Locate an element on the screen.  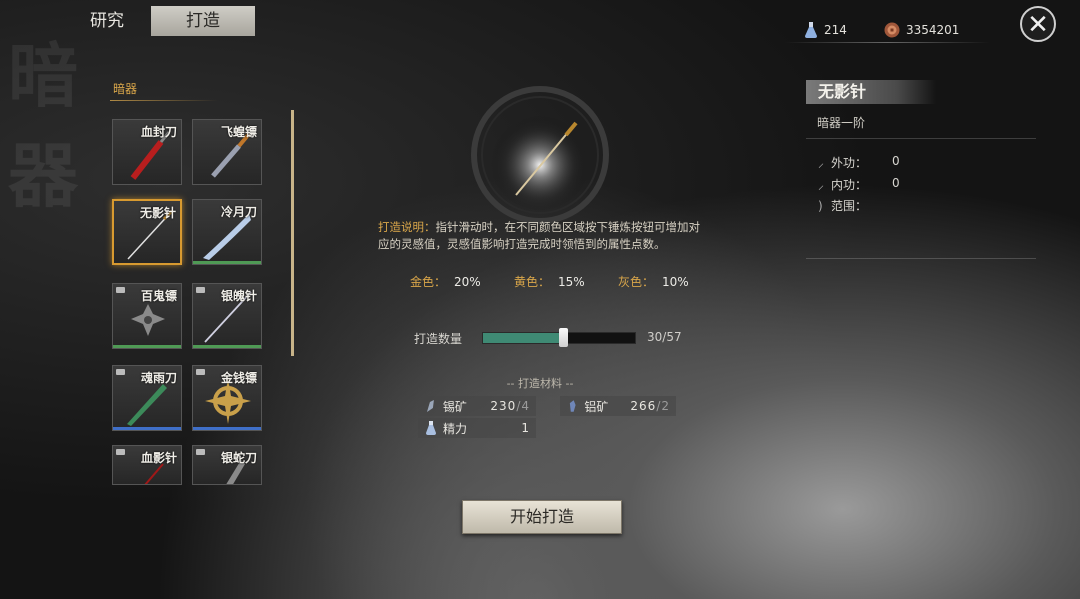
ratio-yellow: 黄色： 15% is located at coordinates (549, 282).